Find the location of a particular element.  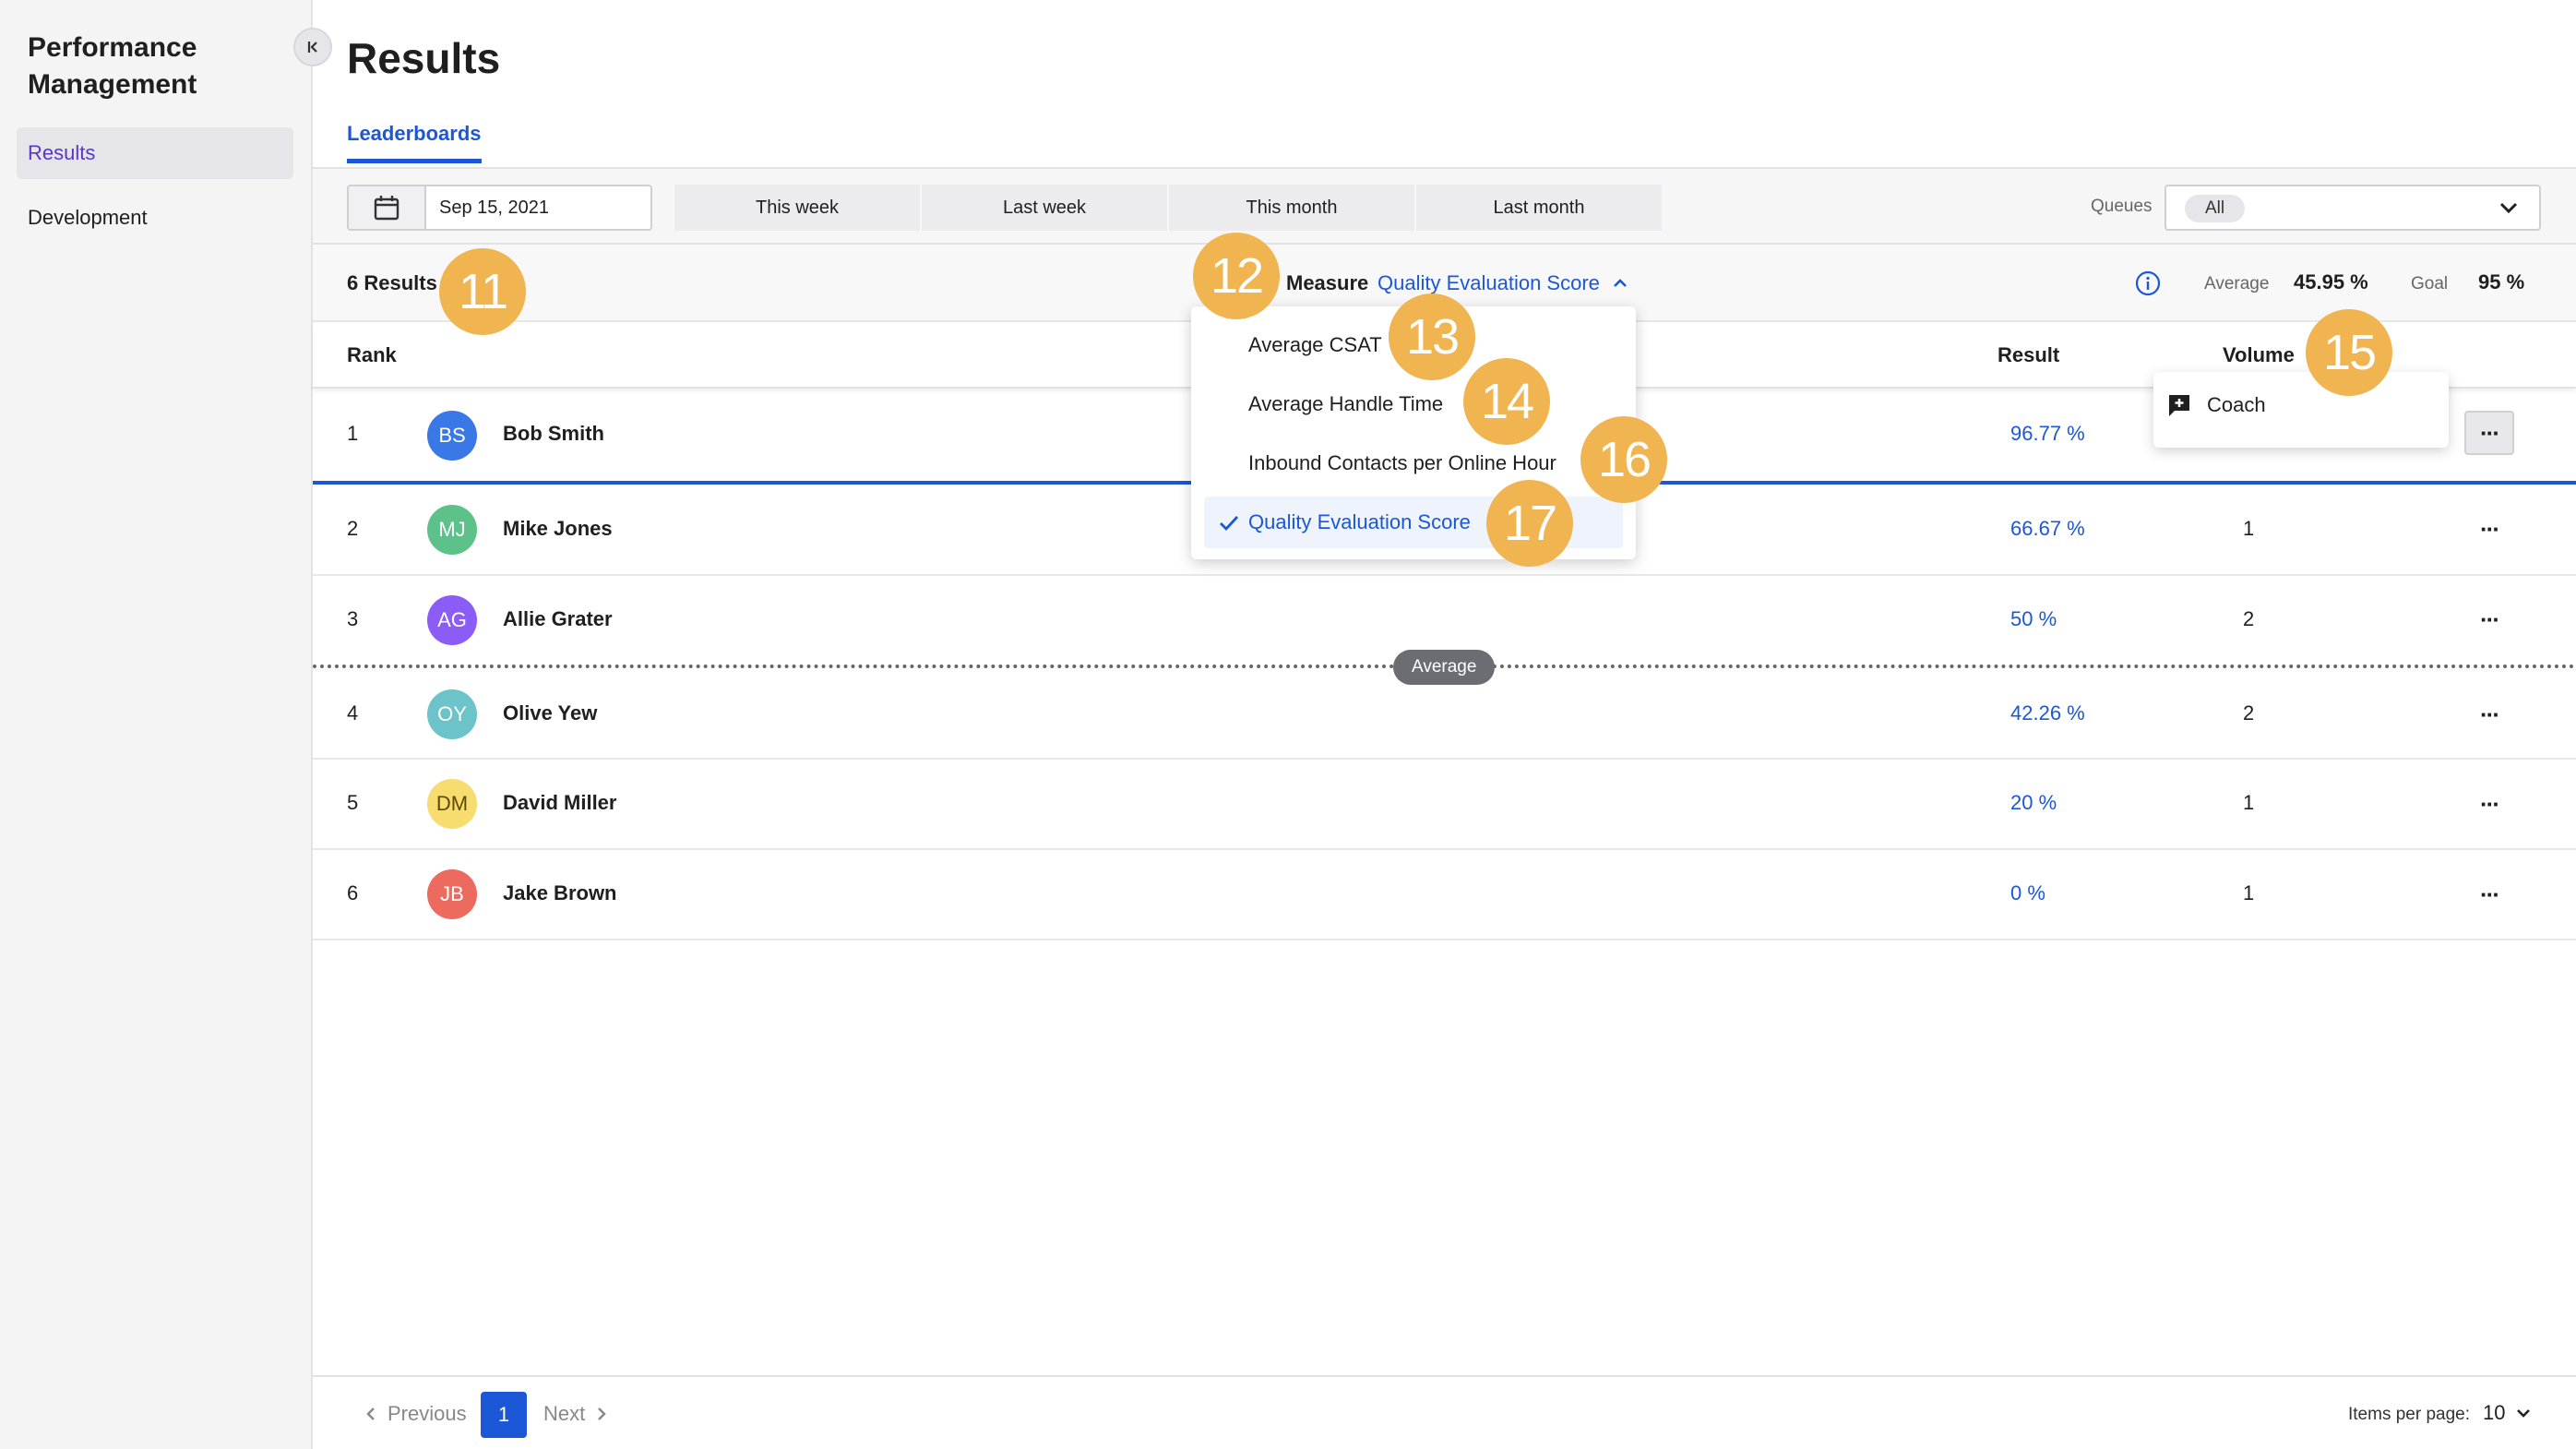

rank-cell: 4 is located at coordinates (353, 712).